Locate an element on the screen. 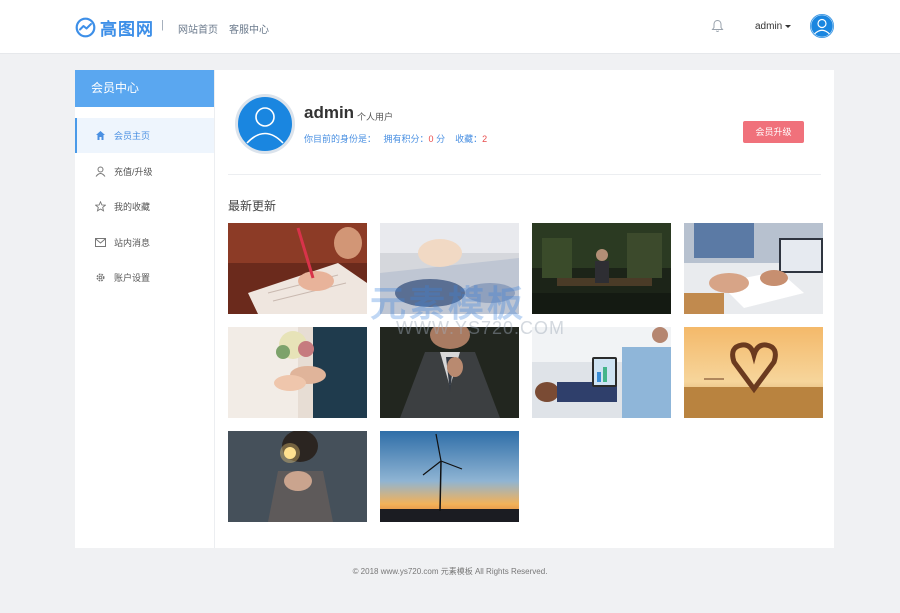  favorites-value: 2 is located at coordinates (485, 139).